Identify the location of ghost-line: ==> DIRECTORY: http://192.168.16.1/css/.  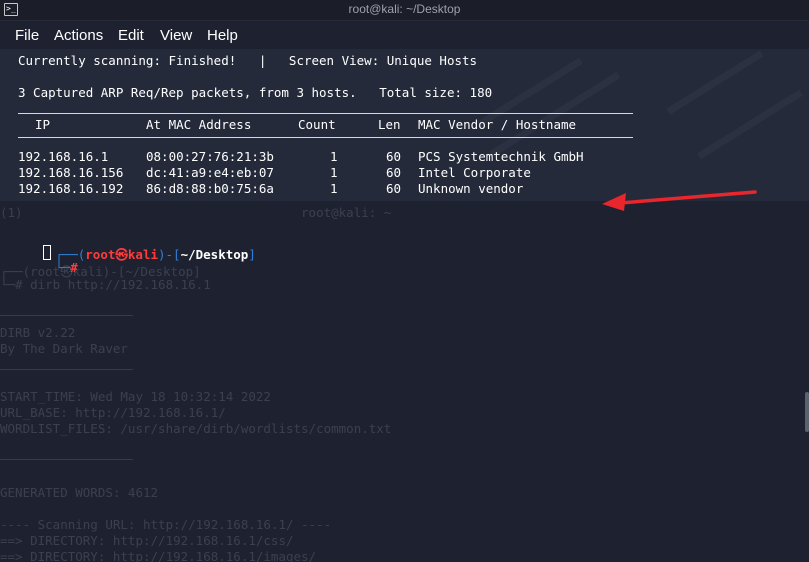
(147, 540).